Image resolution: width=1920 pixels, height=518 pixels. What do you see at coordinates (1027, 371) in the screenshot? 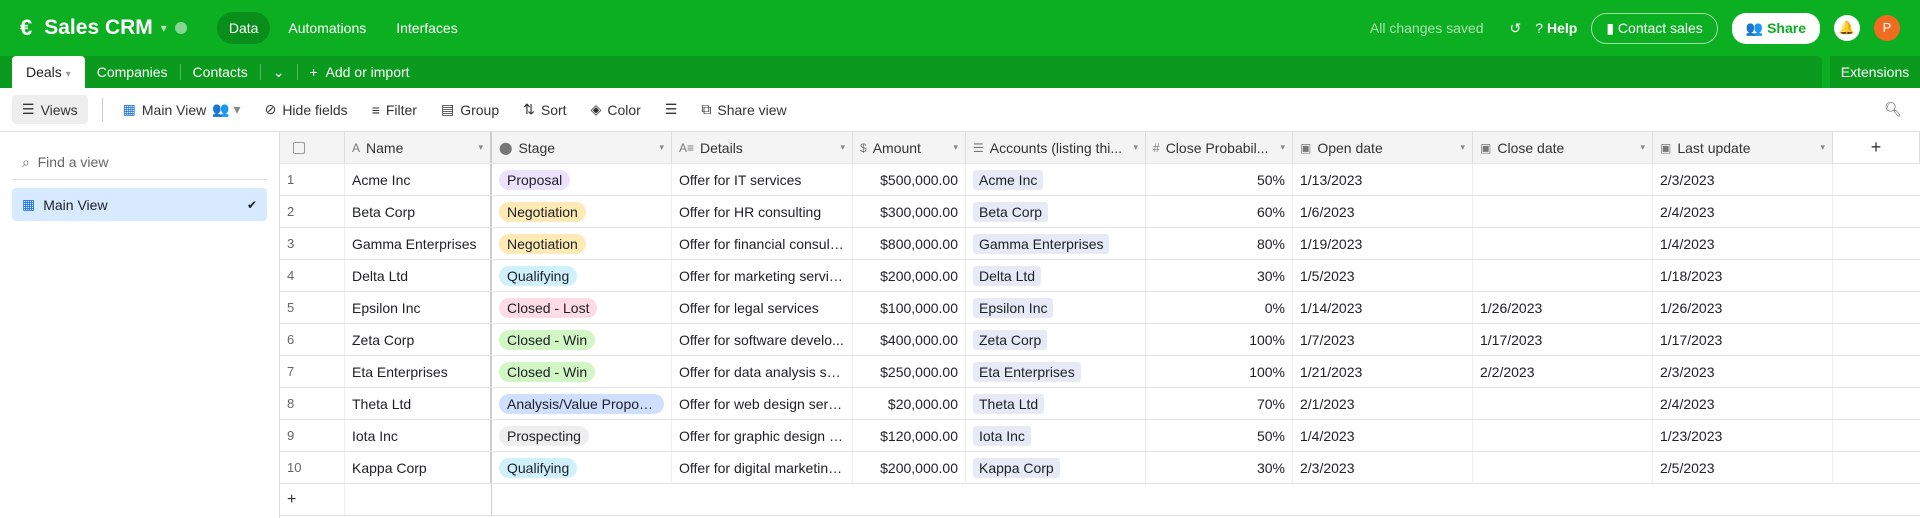
I see `account-chip: Eta Enterprises` at bounding box center [1027, 371].